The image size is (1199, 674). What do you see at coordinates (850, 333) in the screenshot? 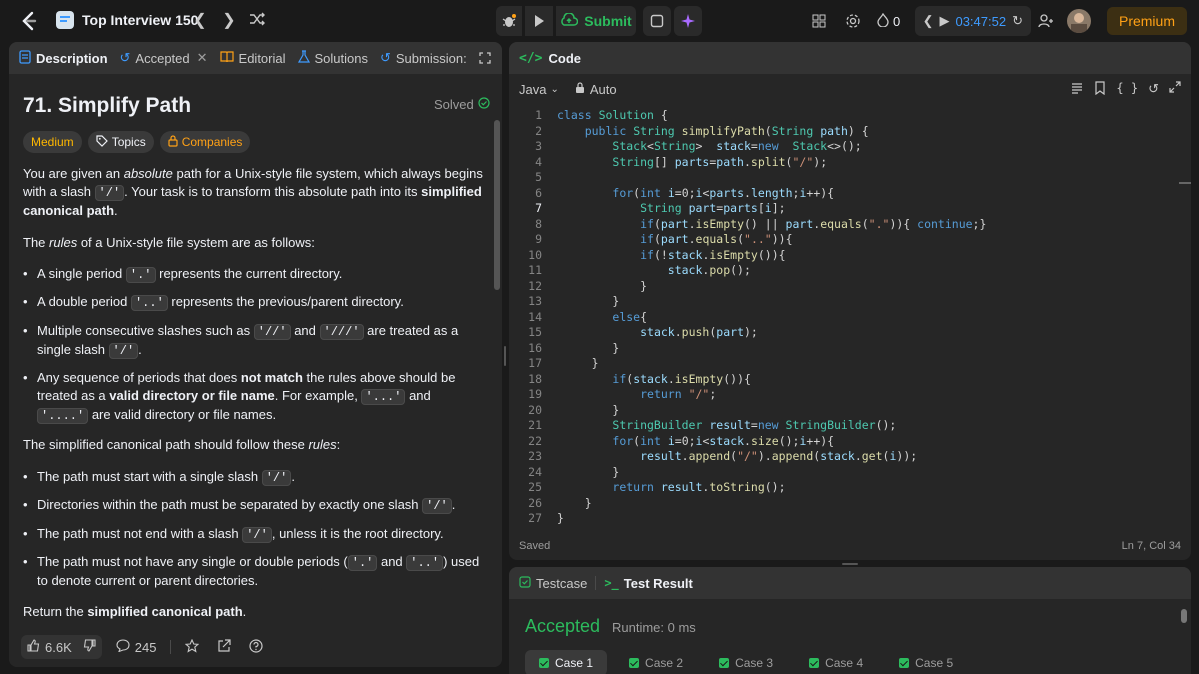
I see `code-line: 15 stack.push(part);` at bounding box center [850, 333].